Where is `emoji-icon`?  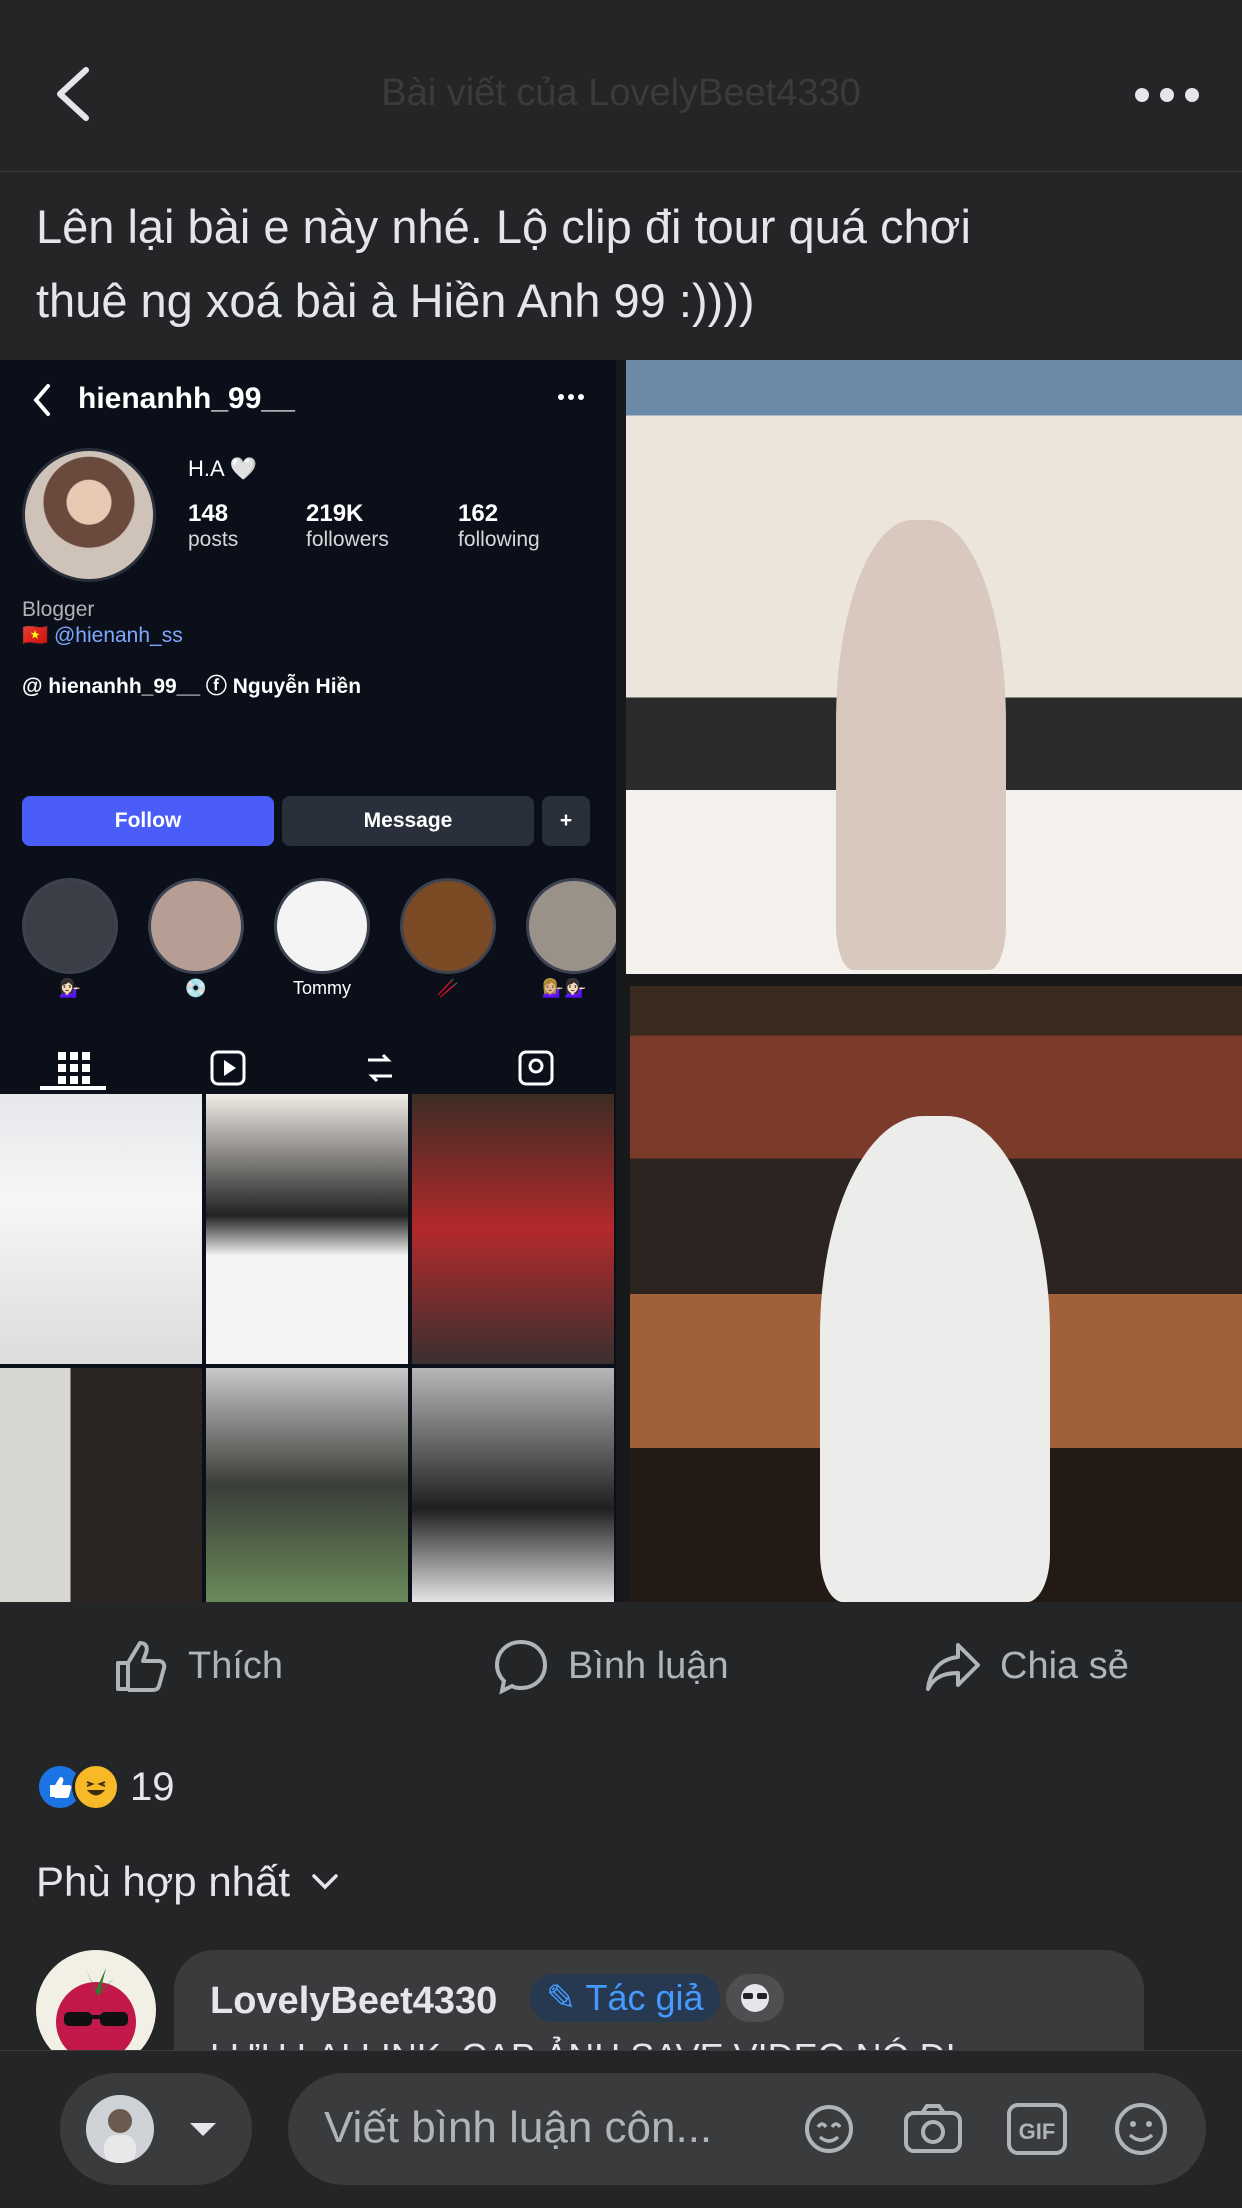
emoji-icon is located at coordinates (1141, 2129).